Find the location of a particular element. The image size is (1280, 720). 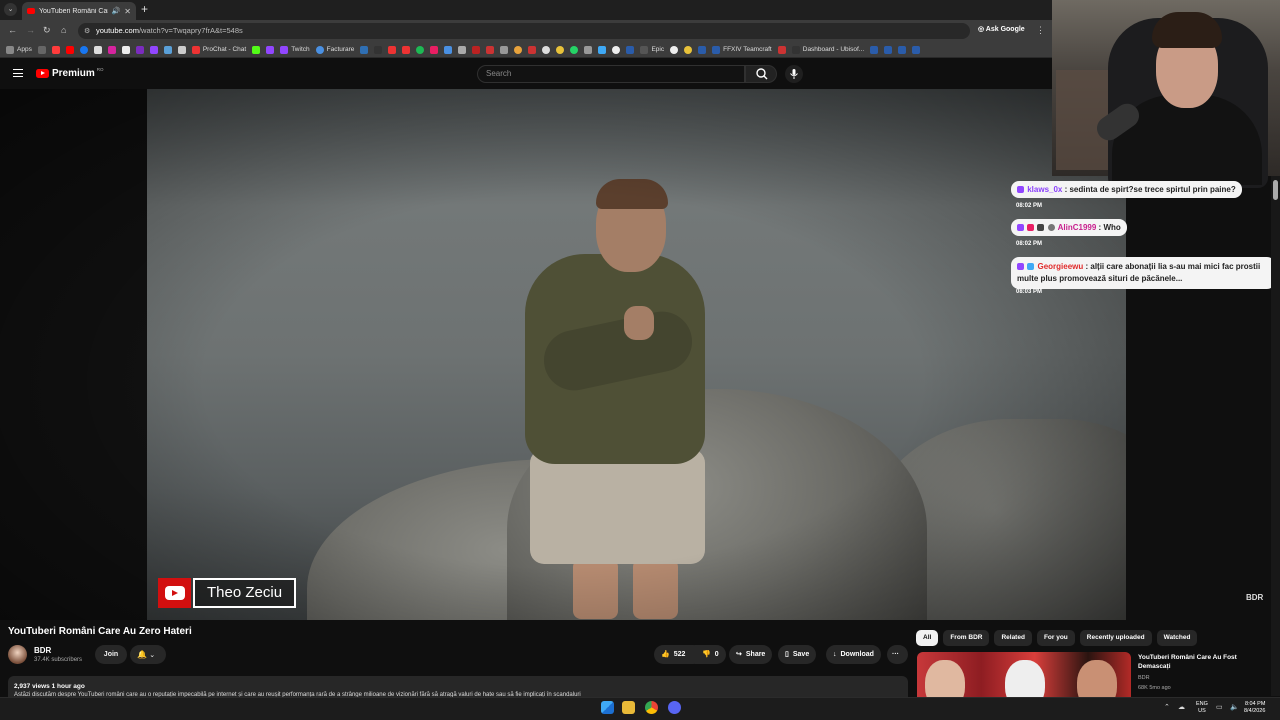

cloud-icon: ☁ is located at coordinates (1181, 707).